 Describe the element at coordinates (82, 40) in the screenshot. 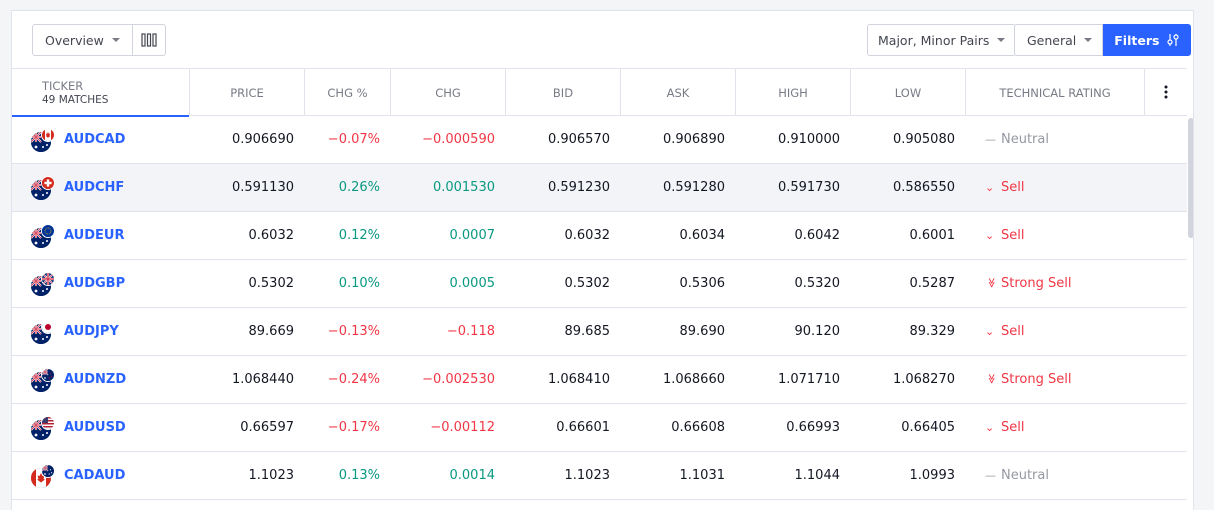

I see `view-dropdown: Overview` at that location.